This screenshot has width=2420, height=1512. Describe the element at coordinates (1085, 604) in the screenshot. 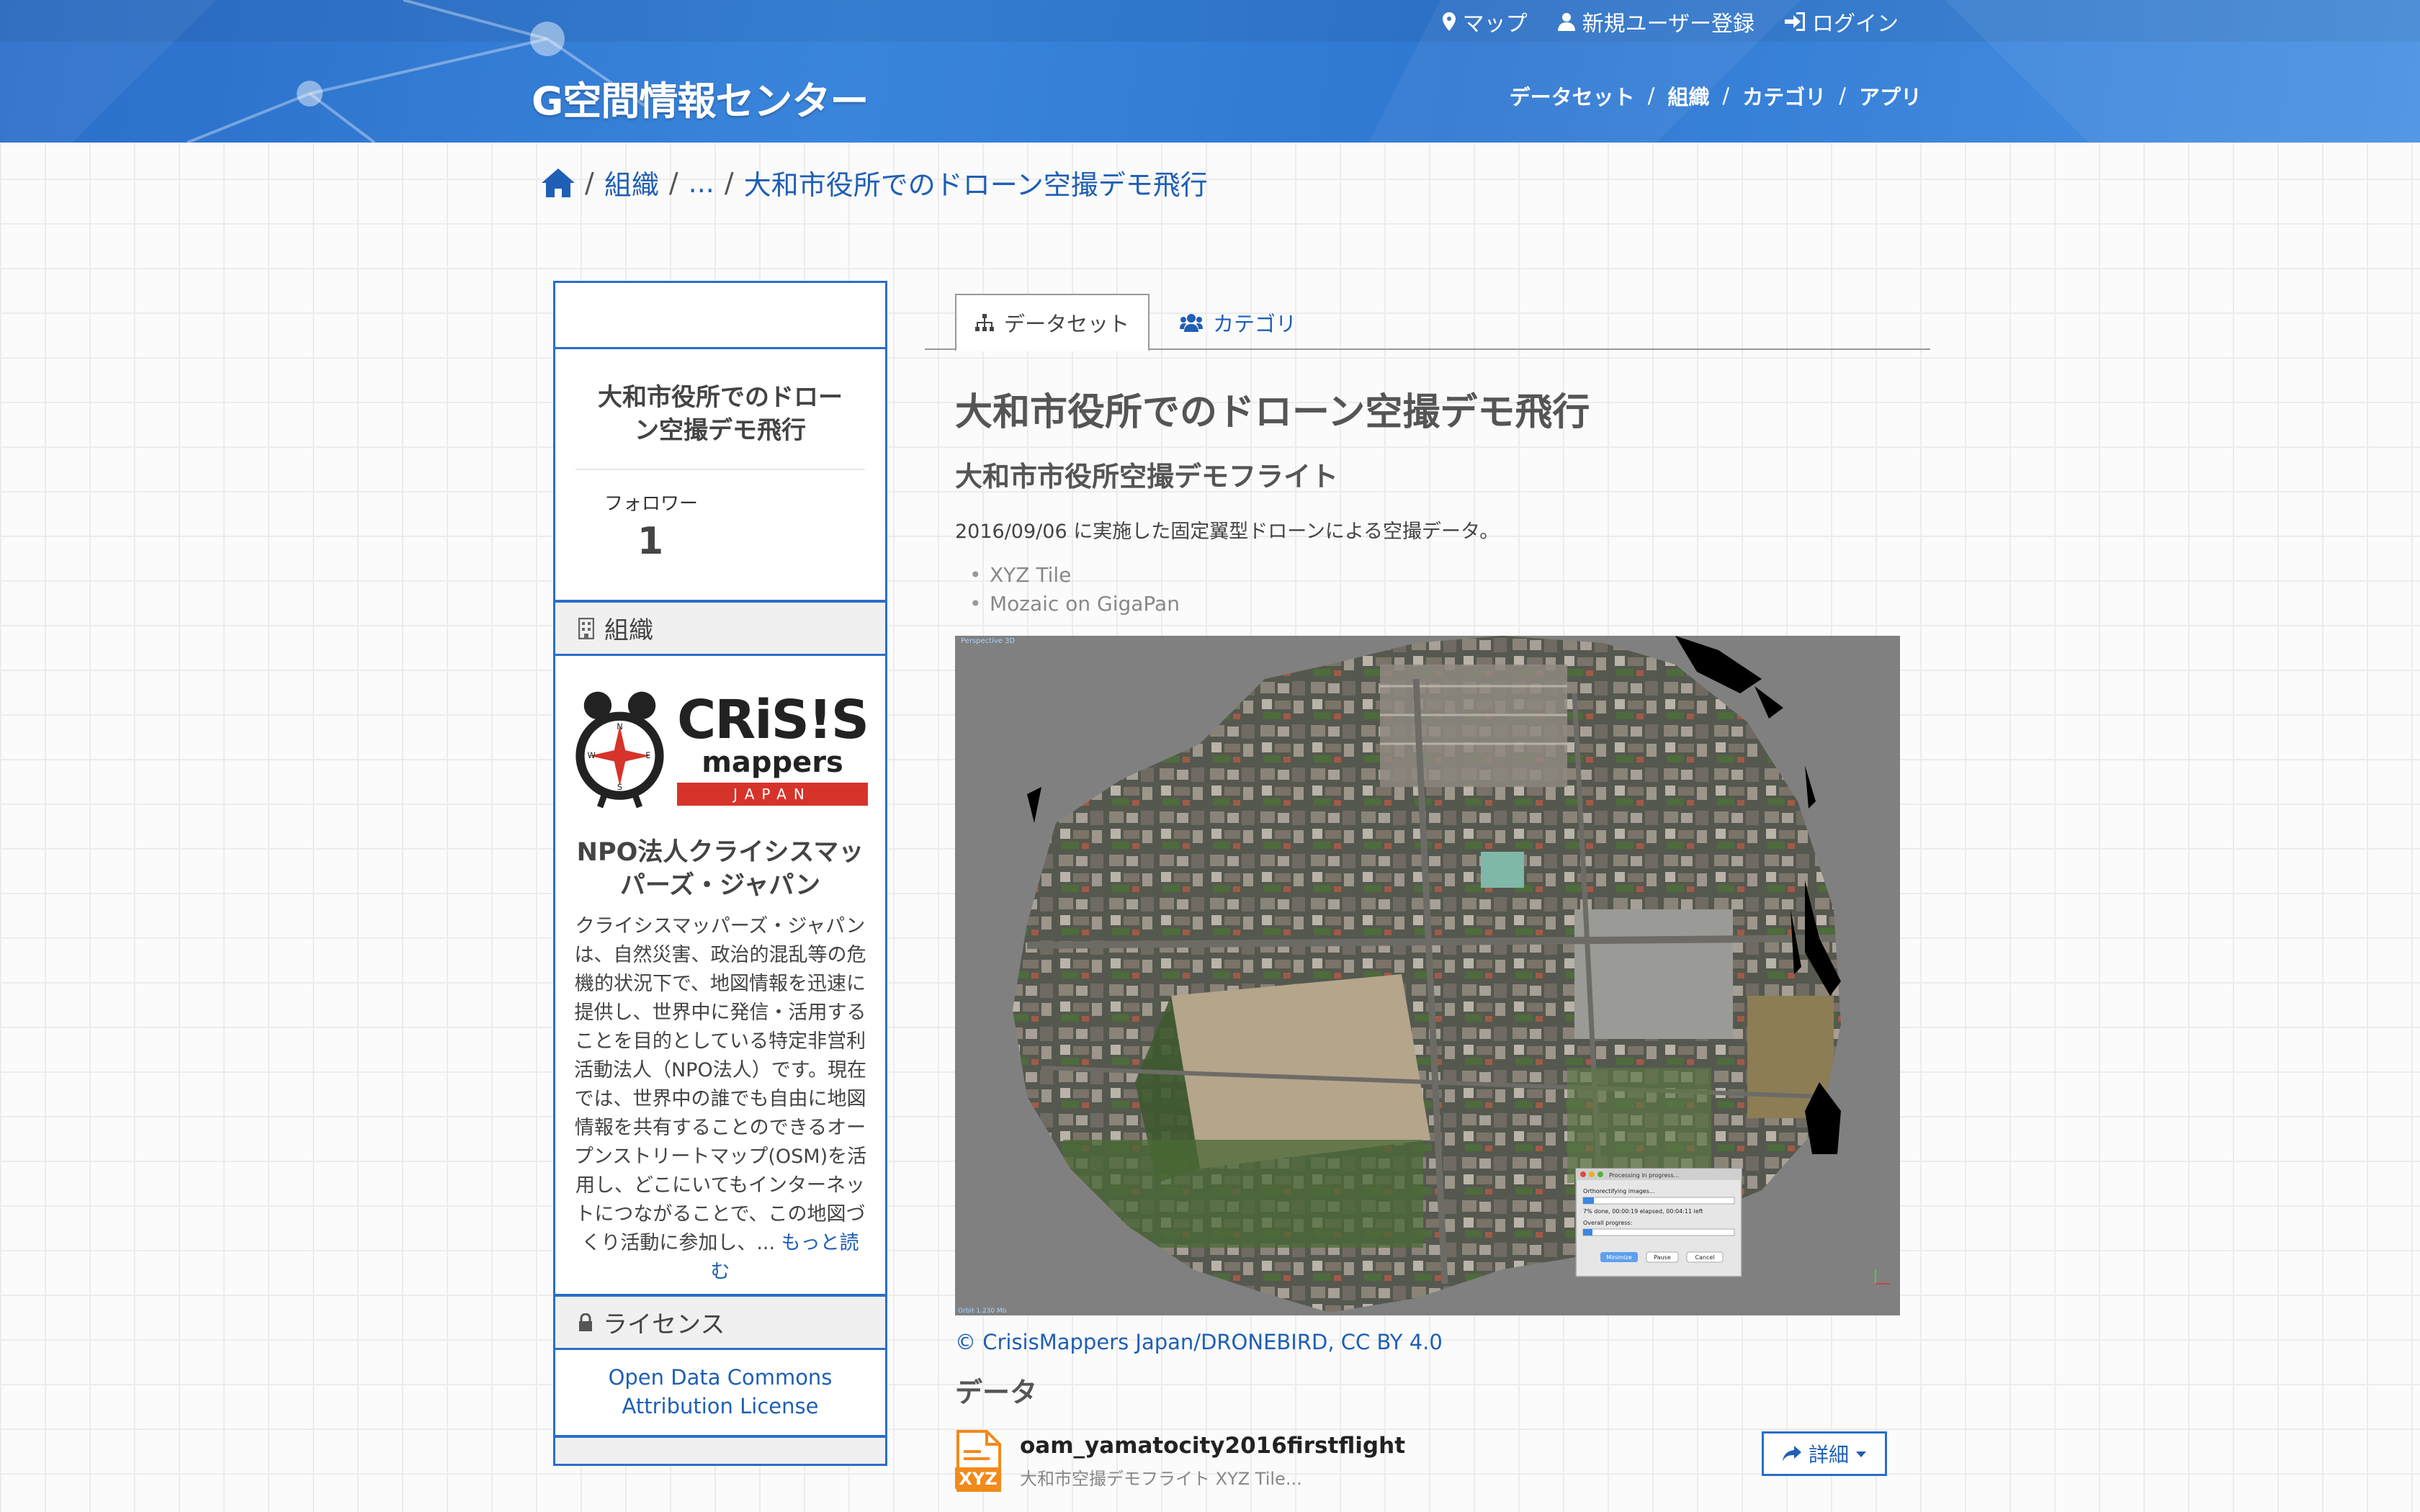

I see `gigapan-link: Mozaic on GigaPan` at that location.